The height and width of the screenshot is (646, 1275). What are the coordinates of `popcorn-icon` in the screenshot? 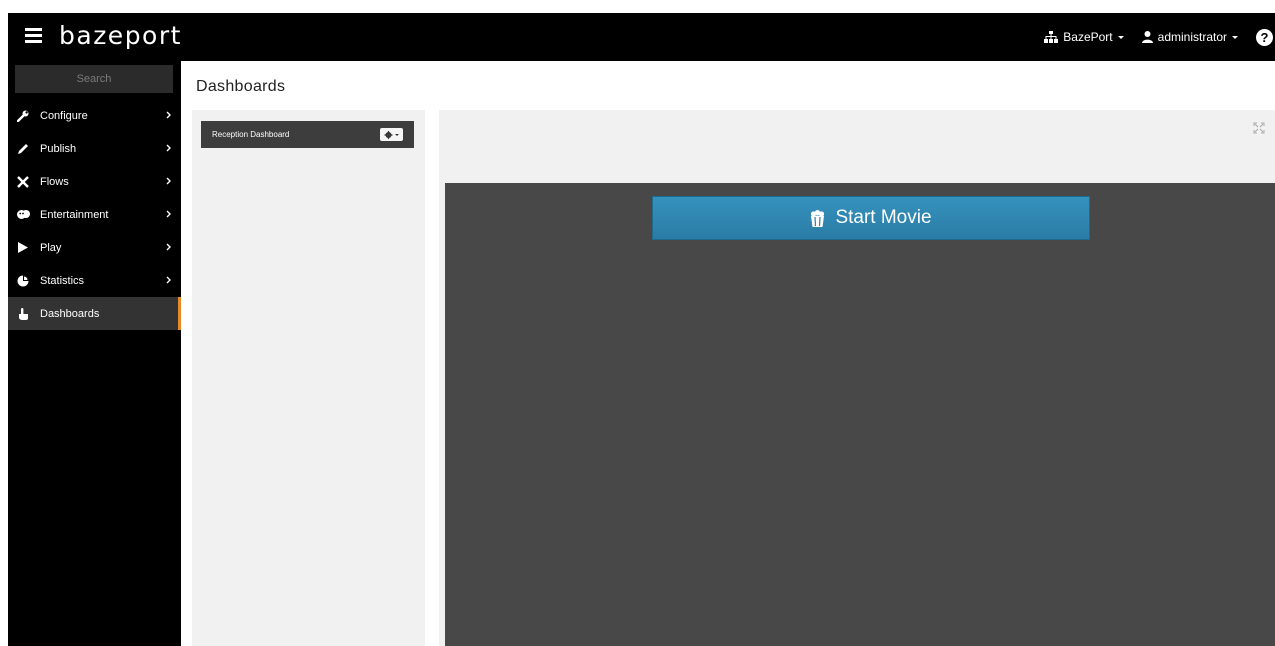 It's located at (818, 218).